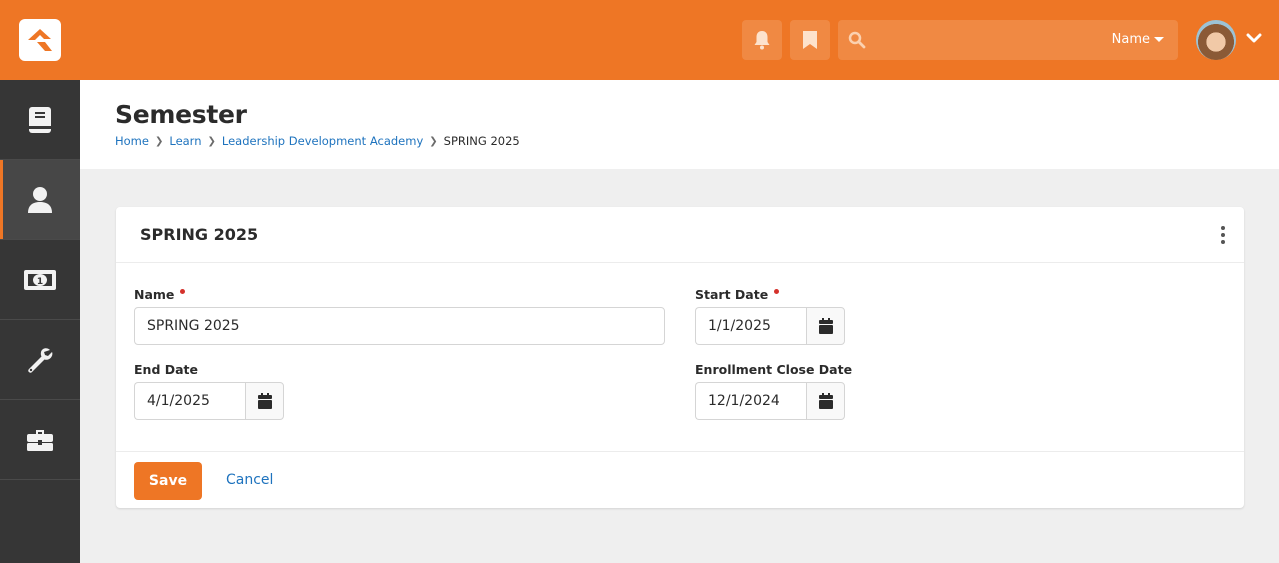 The height and width of the screenshot is (563, 1279). What do you see at coordinates (481, 141) in the screenshot?
I see `breadcrumb-current: SPRING 2025` at bounding box center [481, 141].